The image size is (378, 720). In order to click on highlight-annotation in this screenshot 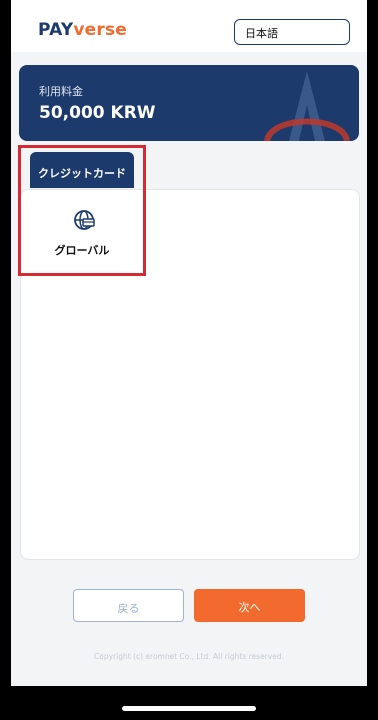, I will do `click(82, 210)`.